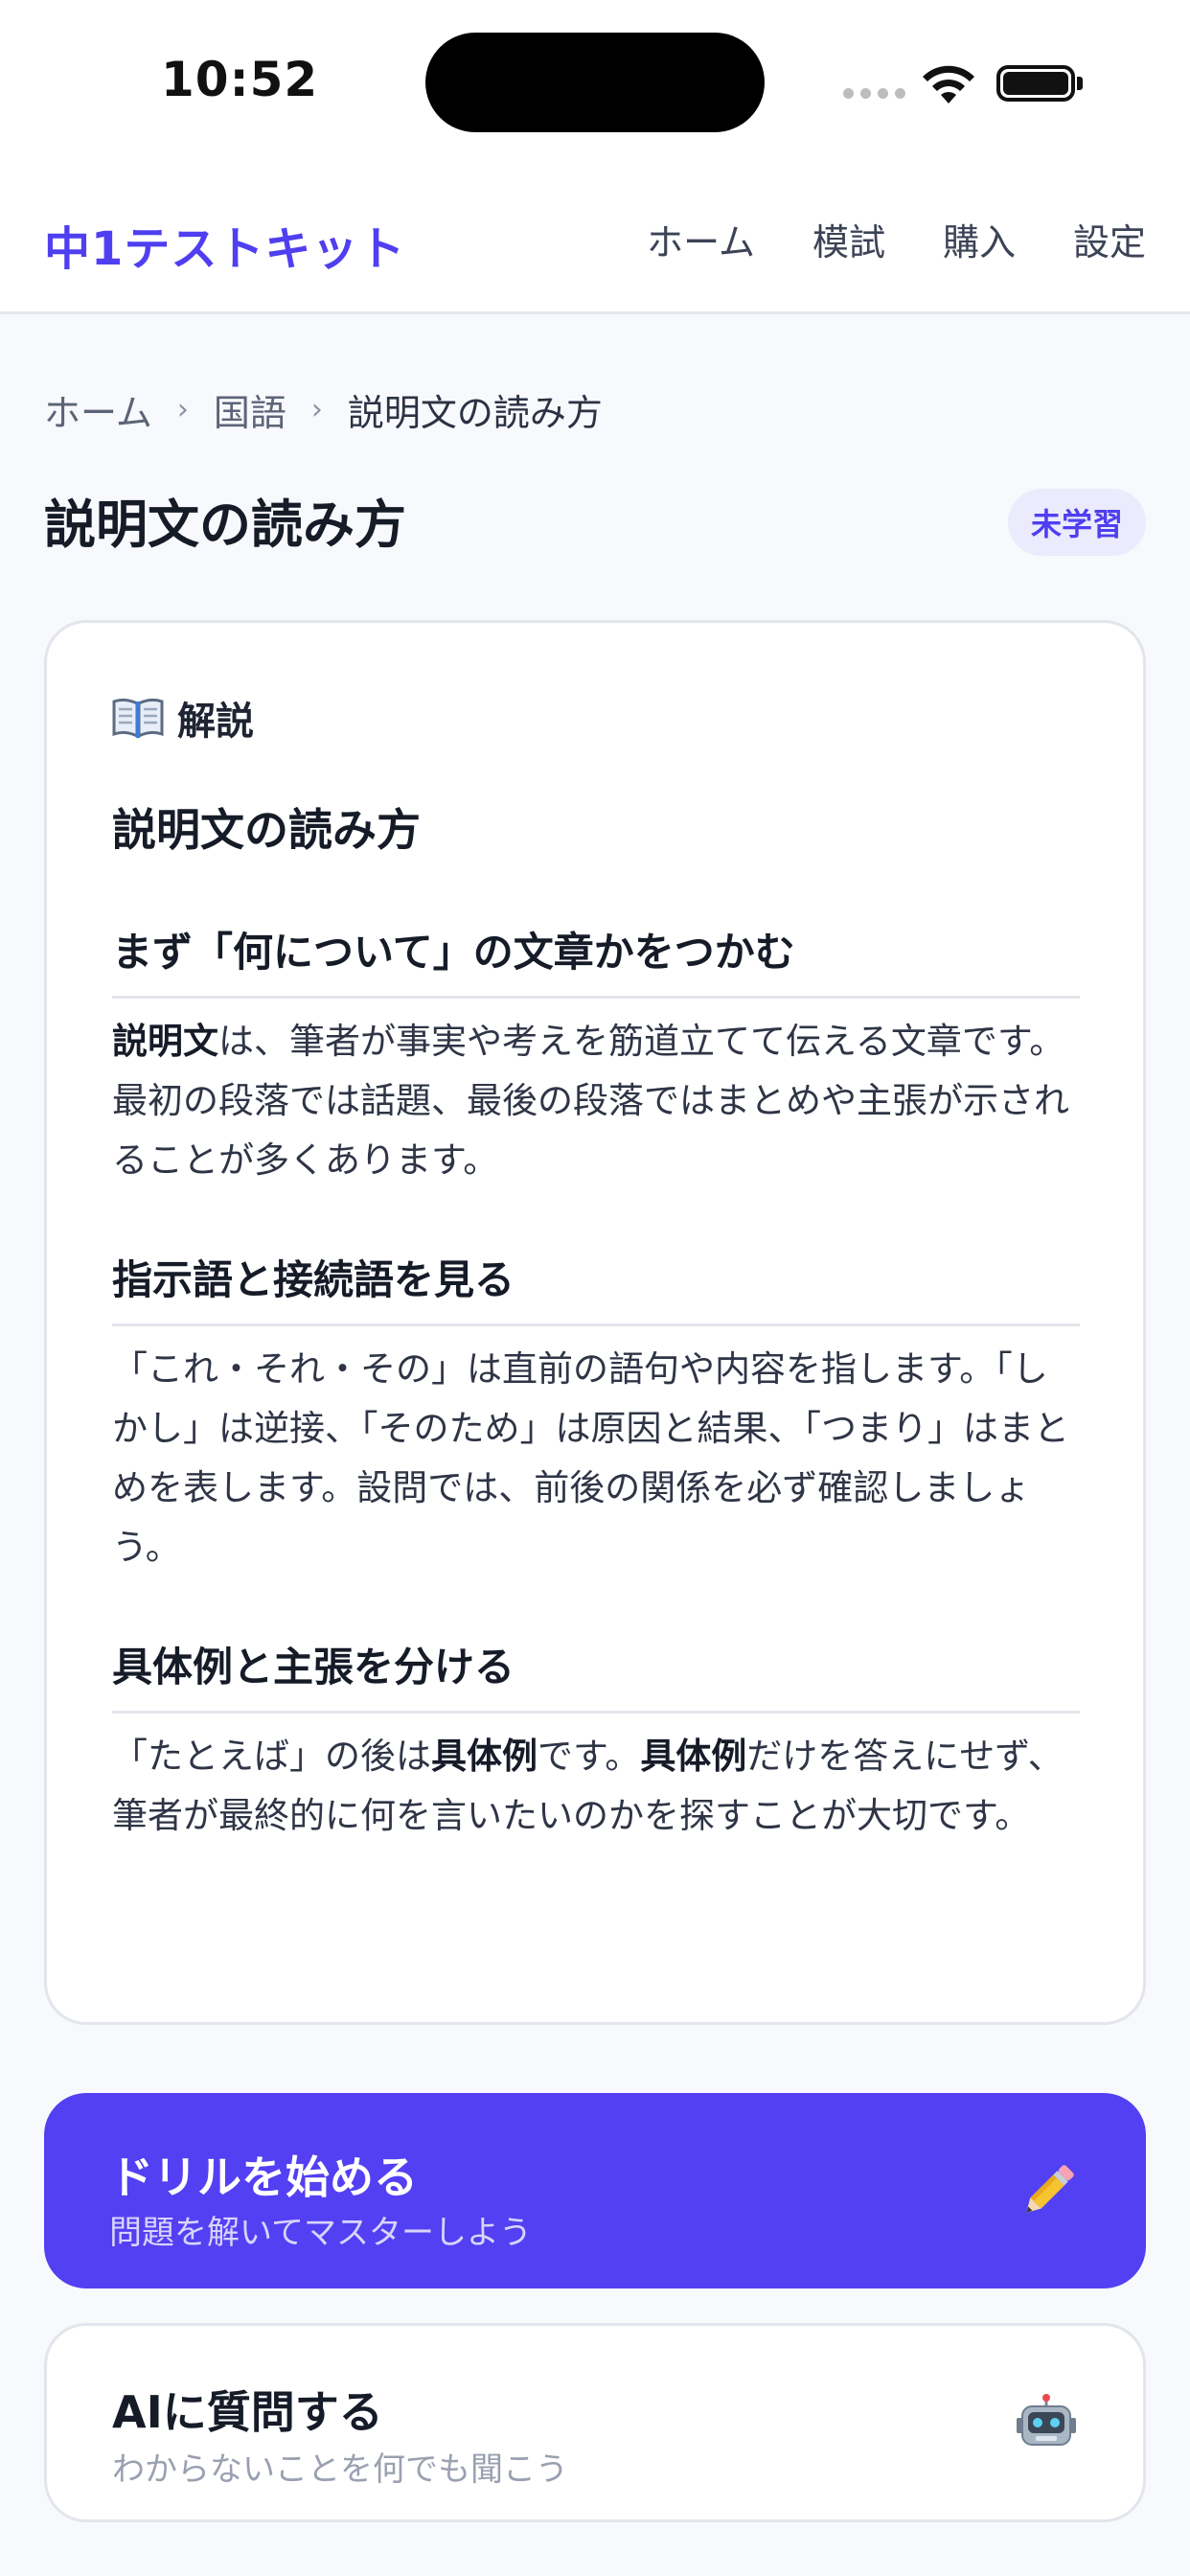 This screenshot has width=1190, height=2576. Describe the element at coordinates (596, 959) in the screenshot. I see `section-heading: まず「何について」の文章かをつかむ` at that location.